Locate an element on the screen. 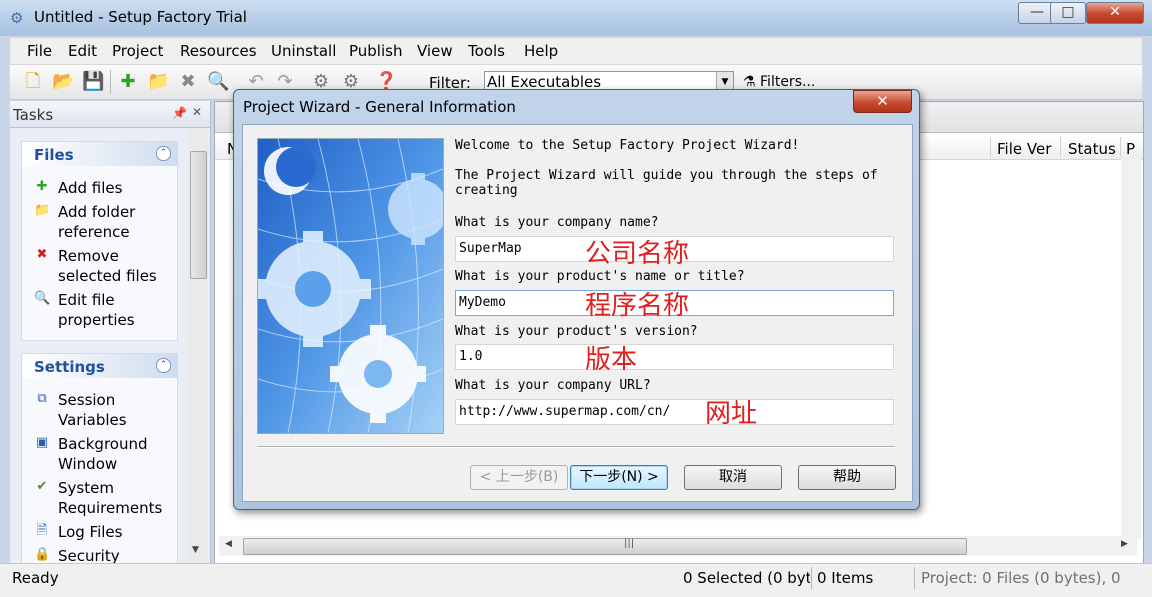 This screenshot has width=1152, height=597. status-items: 0 Items is located at coordinates (845, 578).